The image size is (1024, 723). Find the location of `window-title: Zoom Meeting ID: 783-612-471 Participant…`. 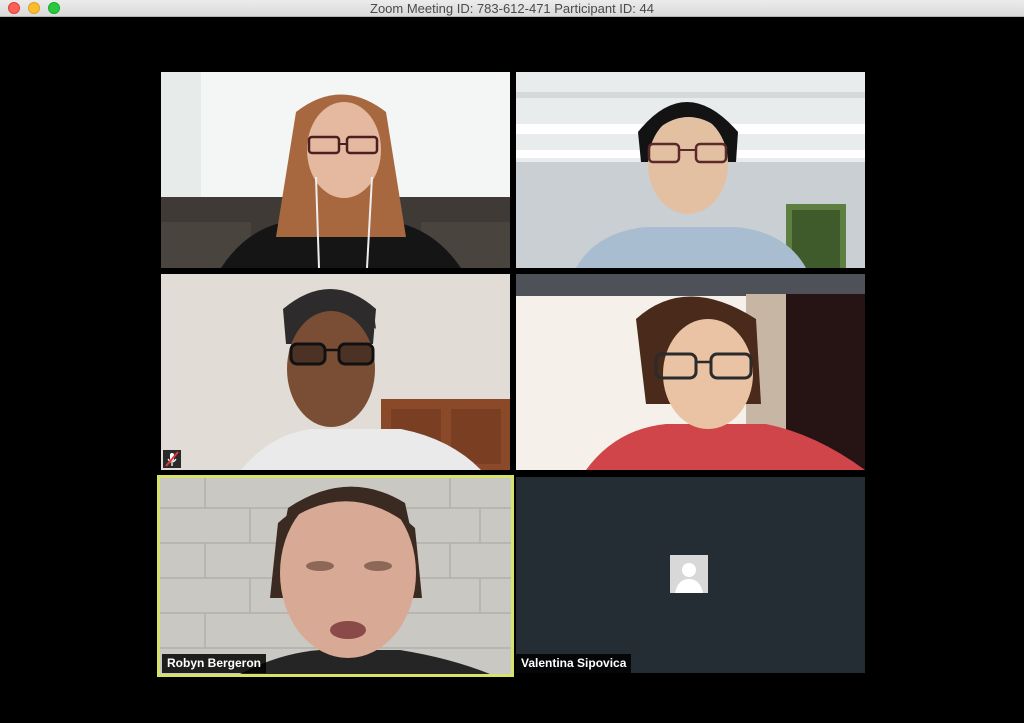

window-title: Zoom Meeting ID: 783-612-471 Participant… is located at coordinates (512, 8).